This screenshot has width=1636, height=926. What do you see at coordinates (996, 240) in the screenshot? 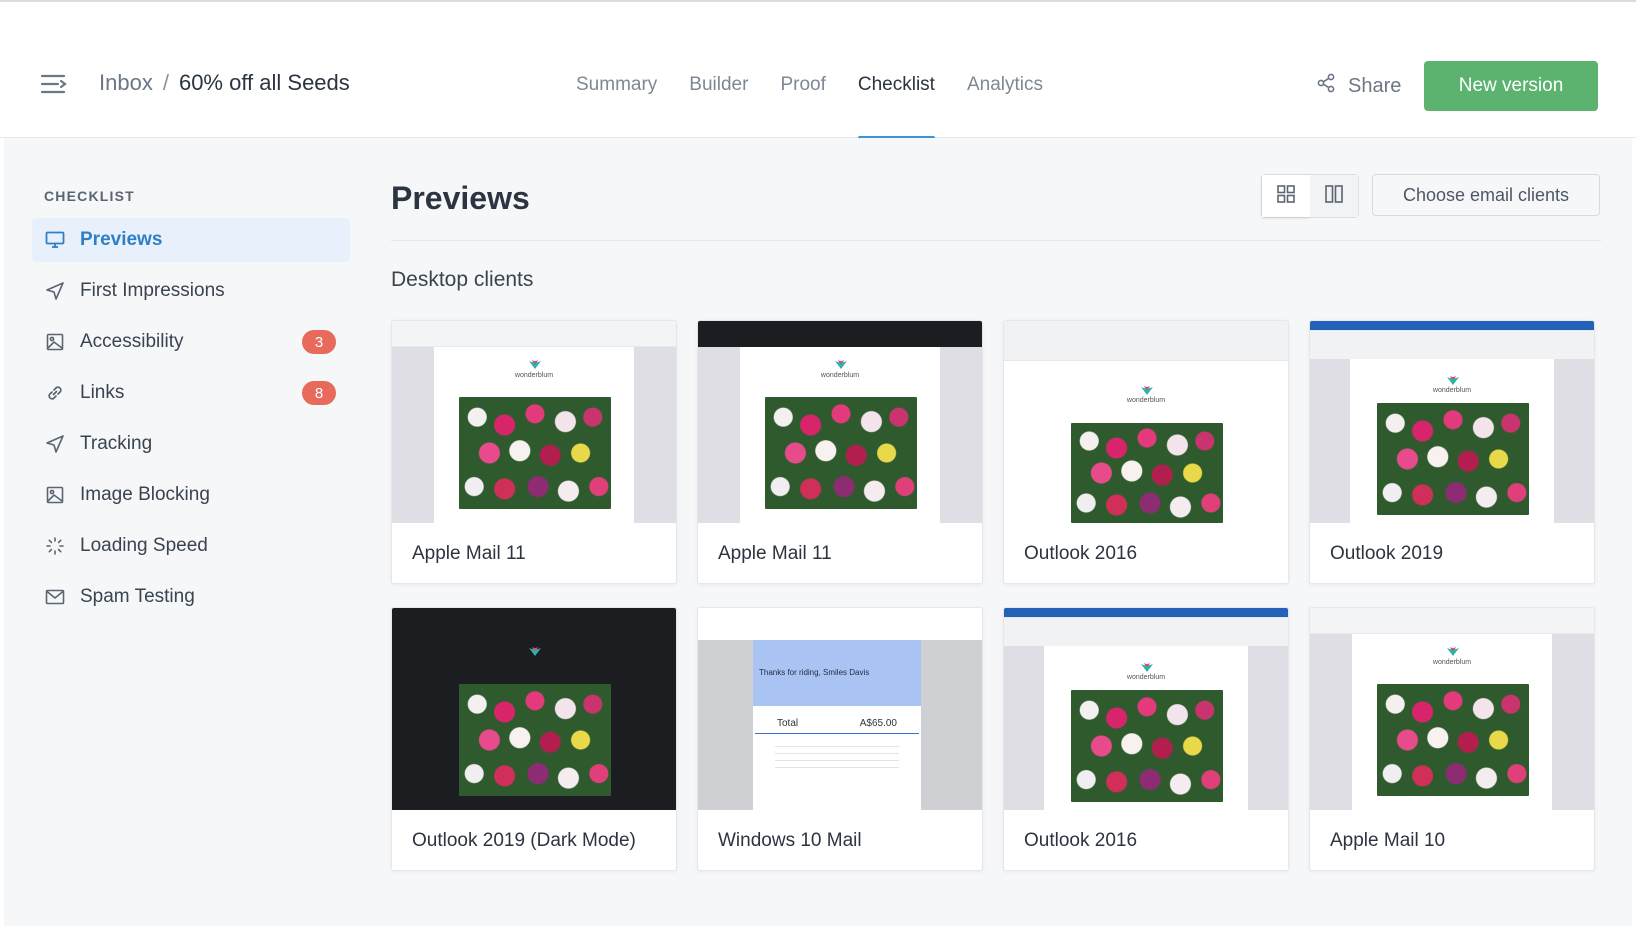
I see `header-divider` at bounding box center [996, 240].